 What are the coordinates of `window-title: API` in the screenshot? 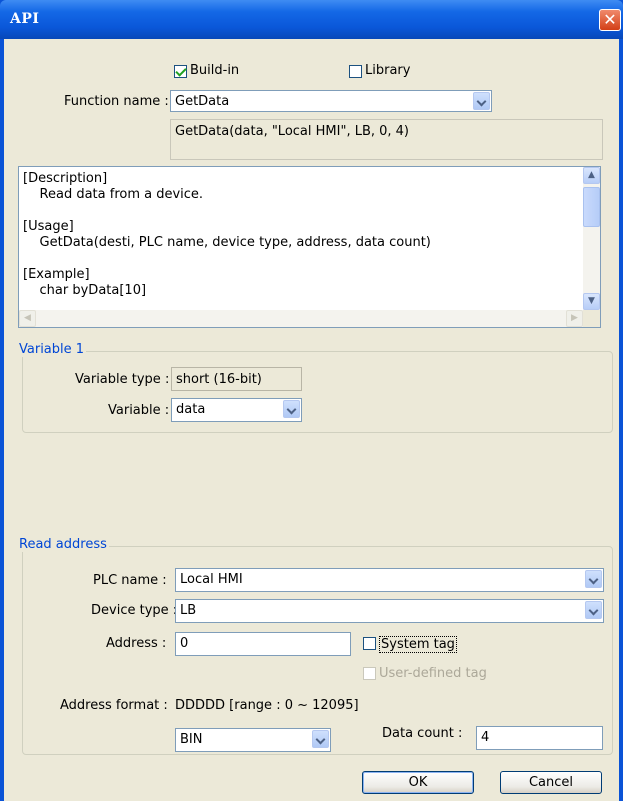 It's located at (25, 19).